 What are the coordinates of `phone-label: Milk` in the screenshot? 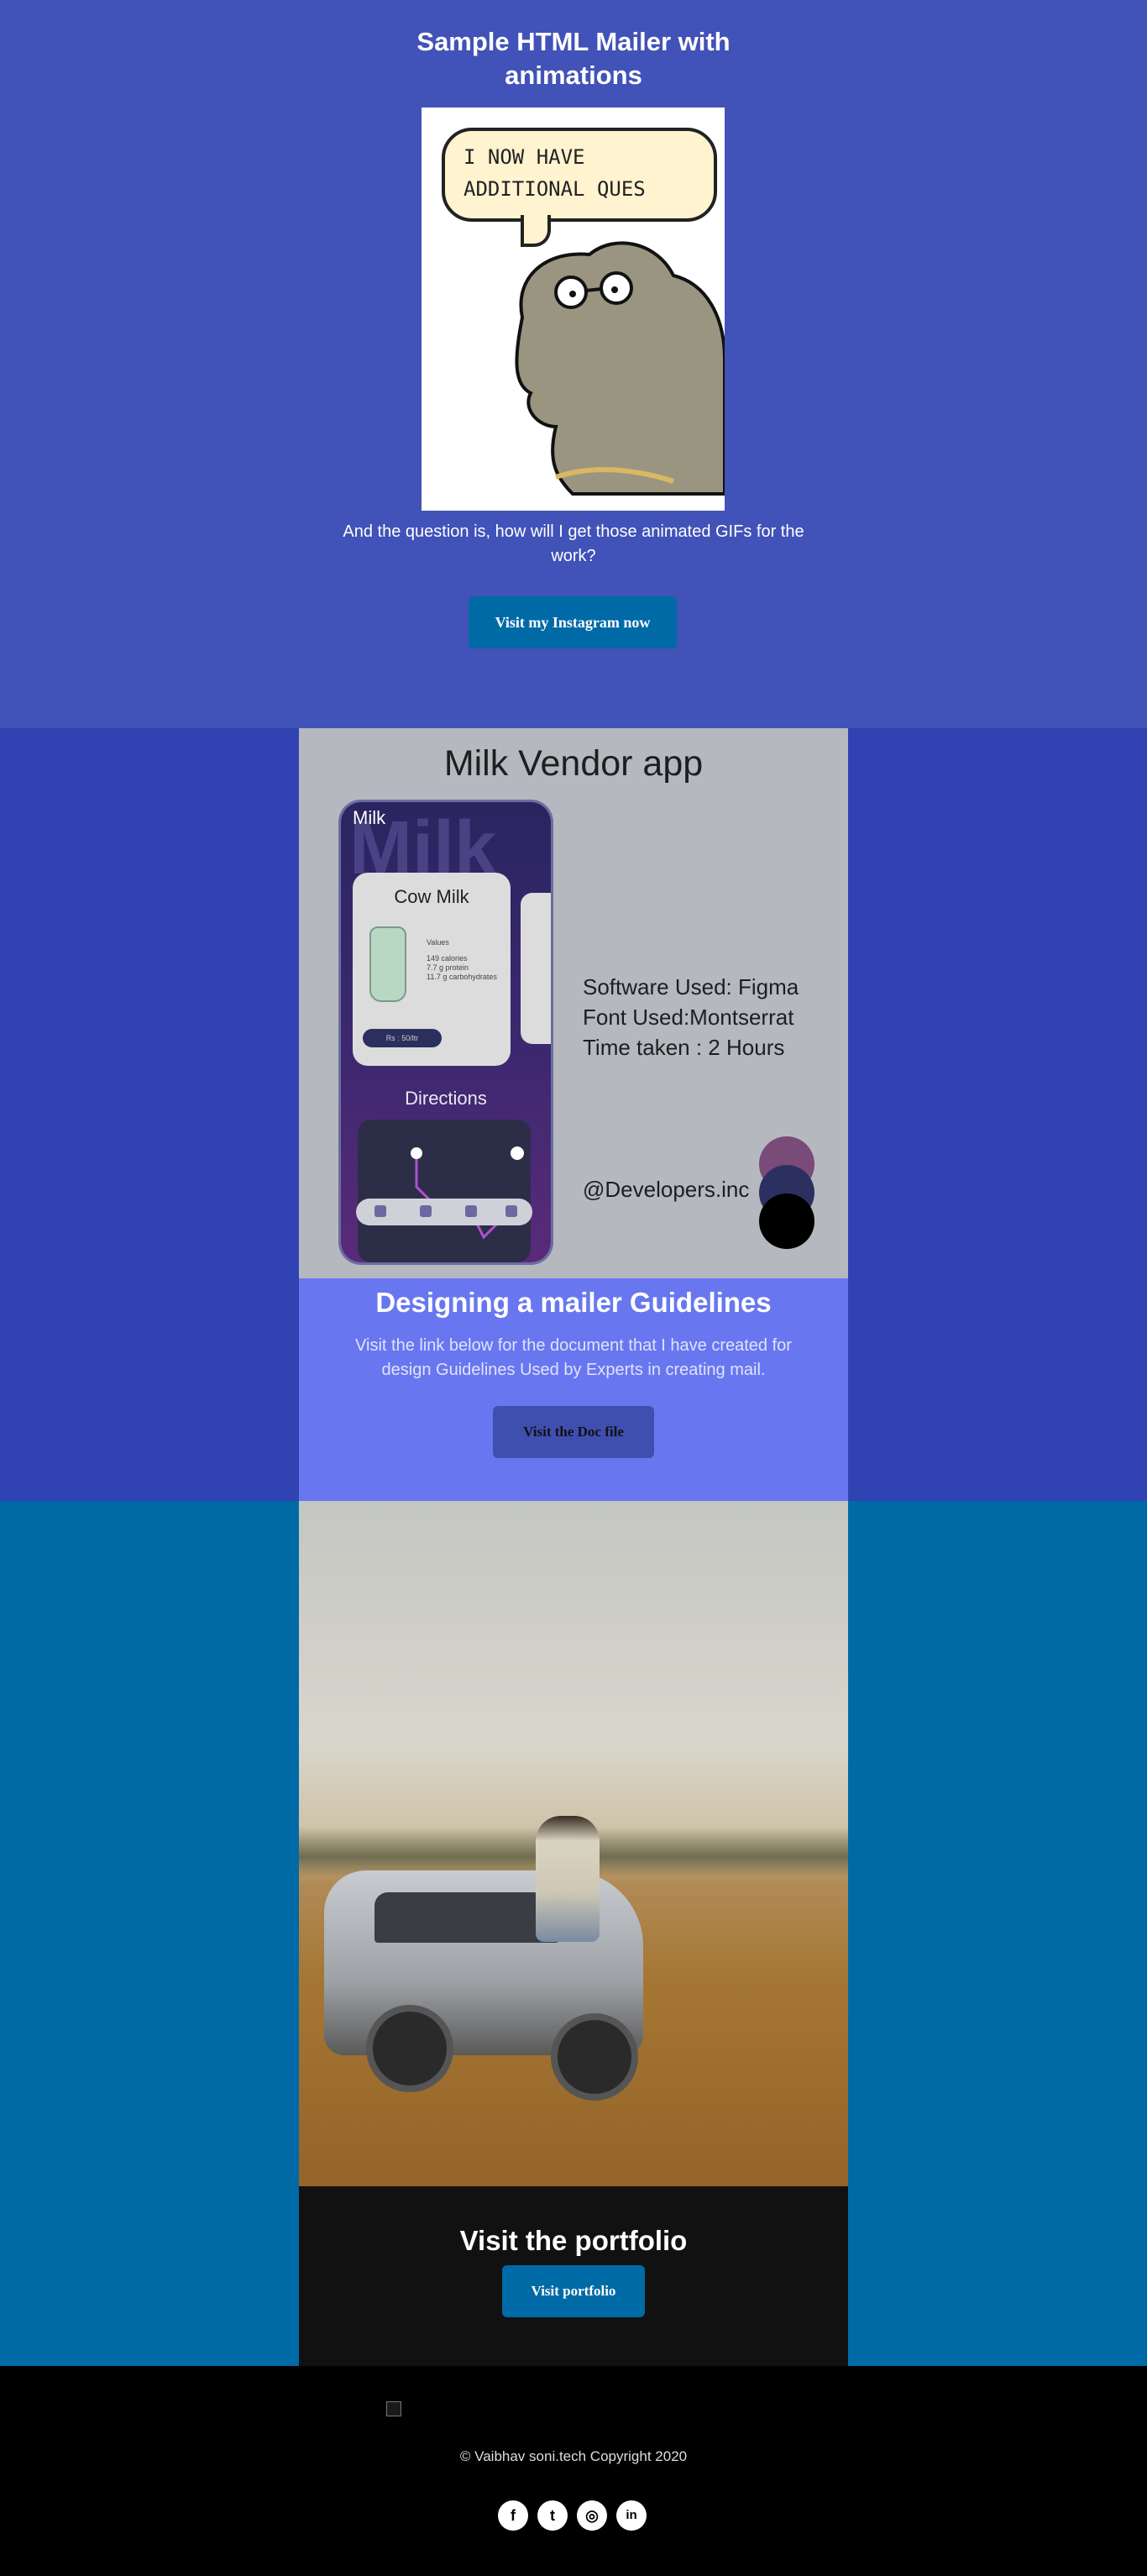 It's located at (369, 817).